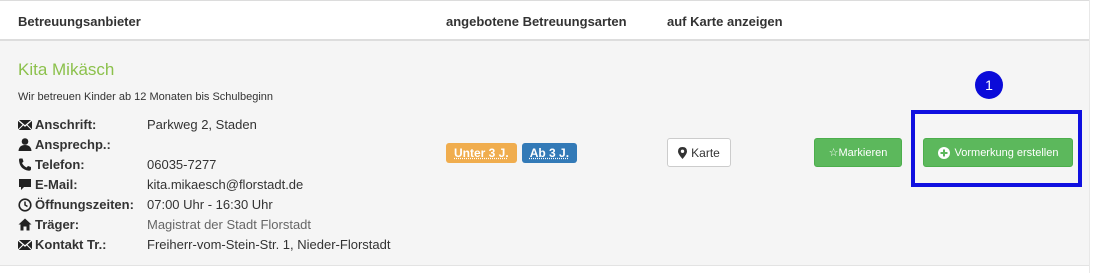  I want to click on detail-value: Parkweg 2, Staden, so click(202, 124).